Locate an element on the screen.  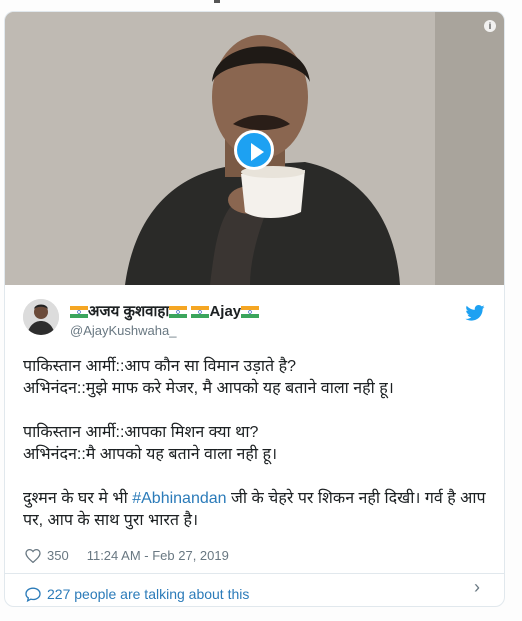
tweet-line-4: पाकिस्तान आर्मी::आपका मिशन क्या था? is located at coordinates (141, 432).